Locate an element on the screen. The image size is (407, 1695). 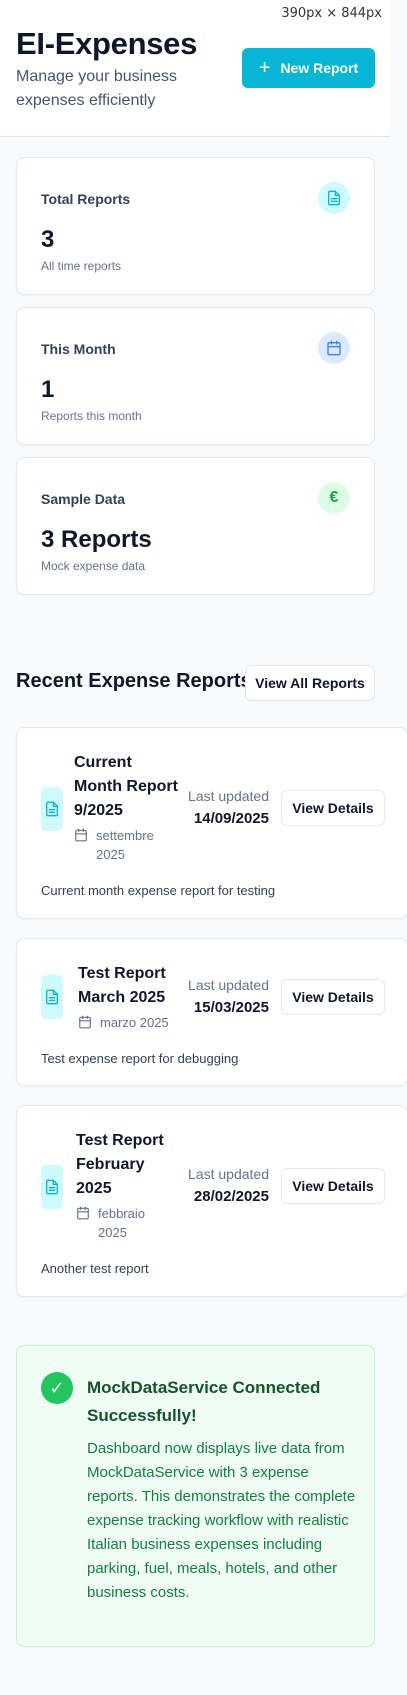
stat-value: 3 is located at coordinates (48, 239).